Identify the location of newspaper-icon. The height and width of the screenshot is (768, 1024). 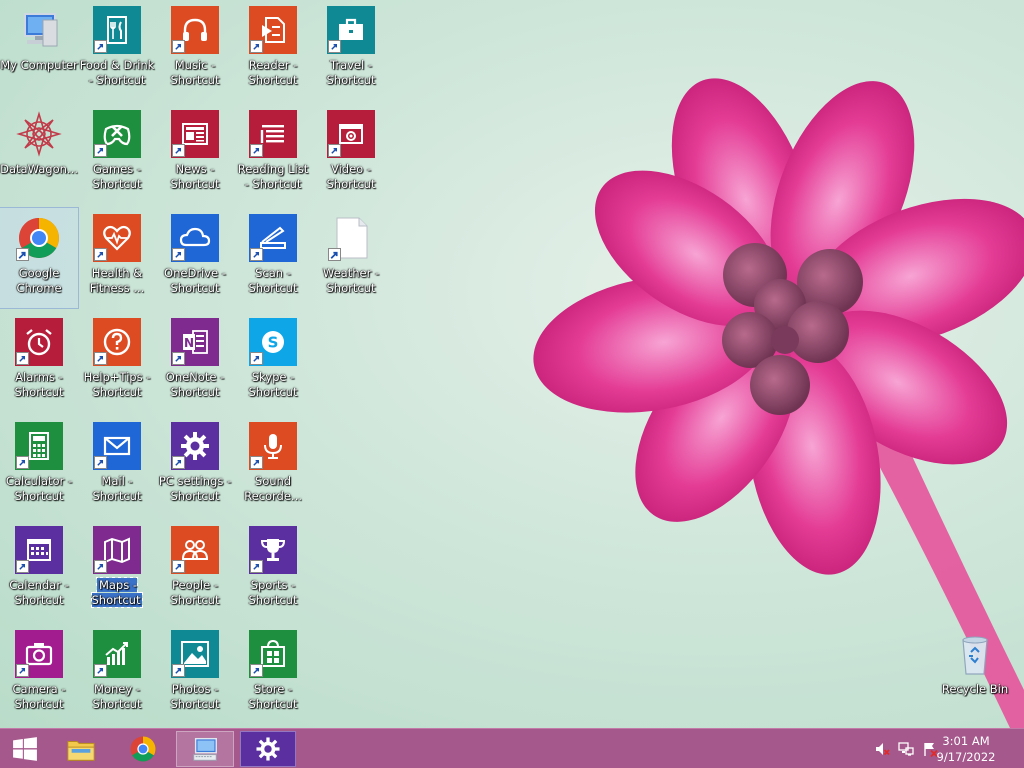
(195, 134).